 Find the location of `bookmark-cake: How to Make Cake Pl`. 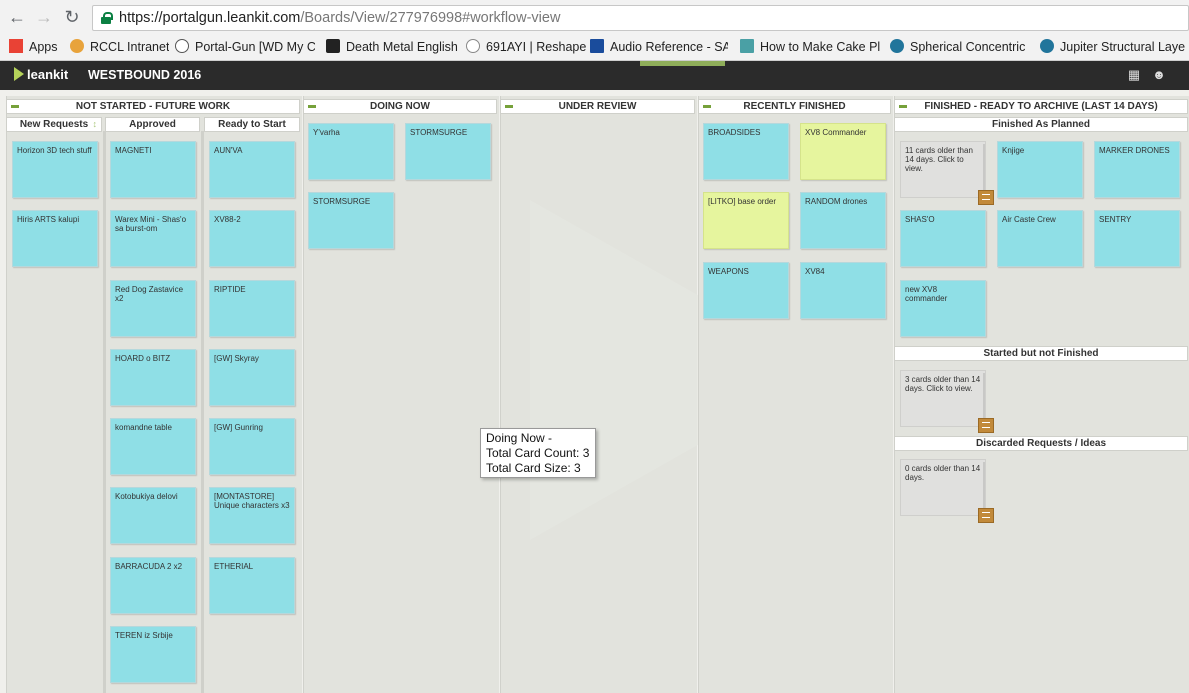

bookmark-cake: How to Make Cake Pl is located at coordinates (810, 47).